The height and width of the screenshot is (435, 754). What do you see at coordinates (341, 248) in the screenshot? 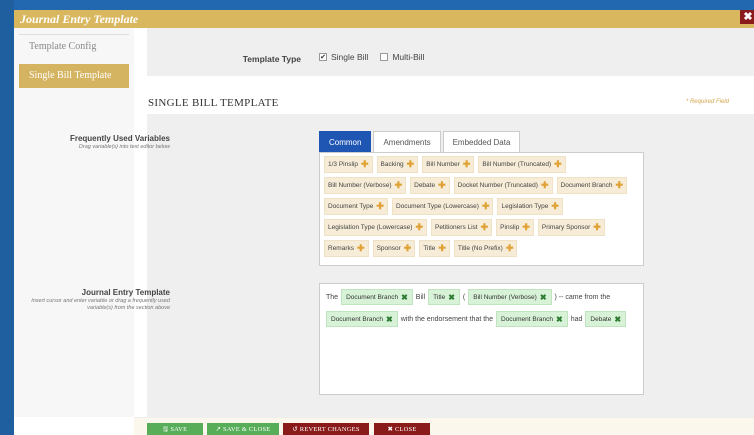
I see `variable-label: Remarks` at bounding box center [341, 248].